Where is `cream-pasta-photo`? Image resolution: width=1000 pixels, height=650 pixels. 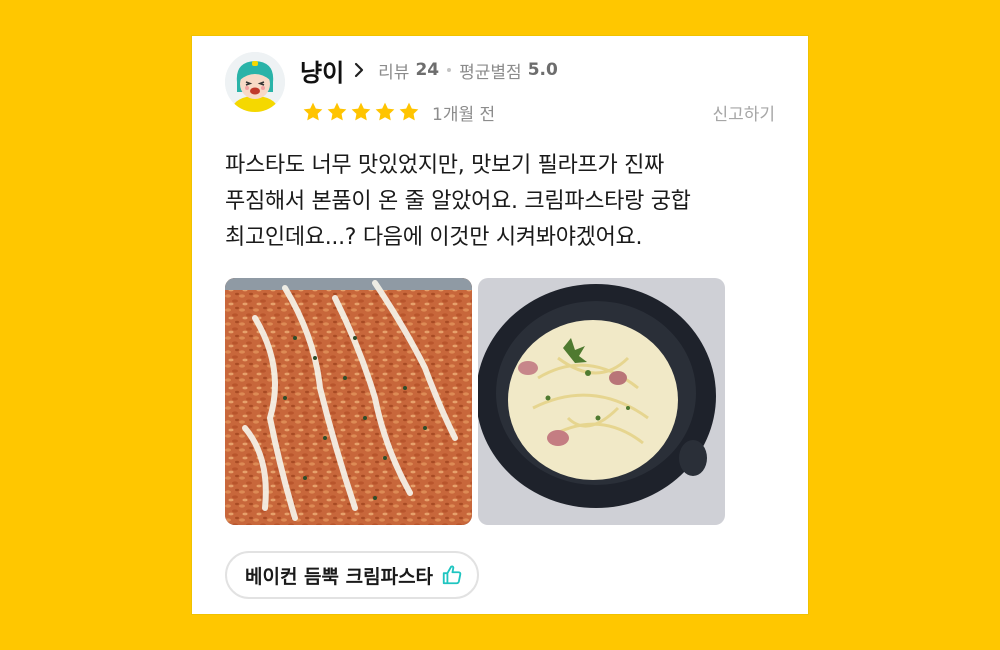 cream-pasta-photo is located at coordinates (601, 401).